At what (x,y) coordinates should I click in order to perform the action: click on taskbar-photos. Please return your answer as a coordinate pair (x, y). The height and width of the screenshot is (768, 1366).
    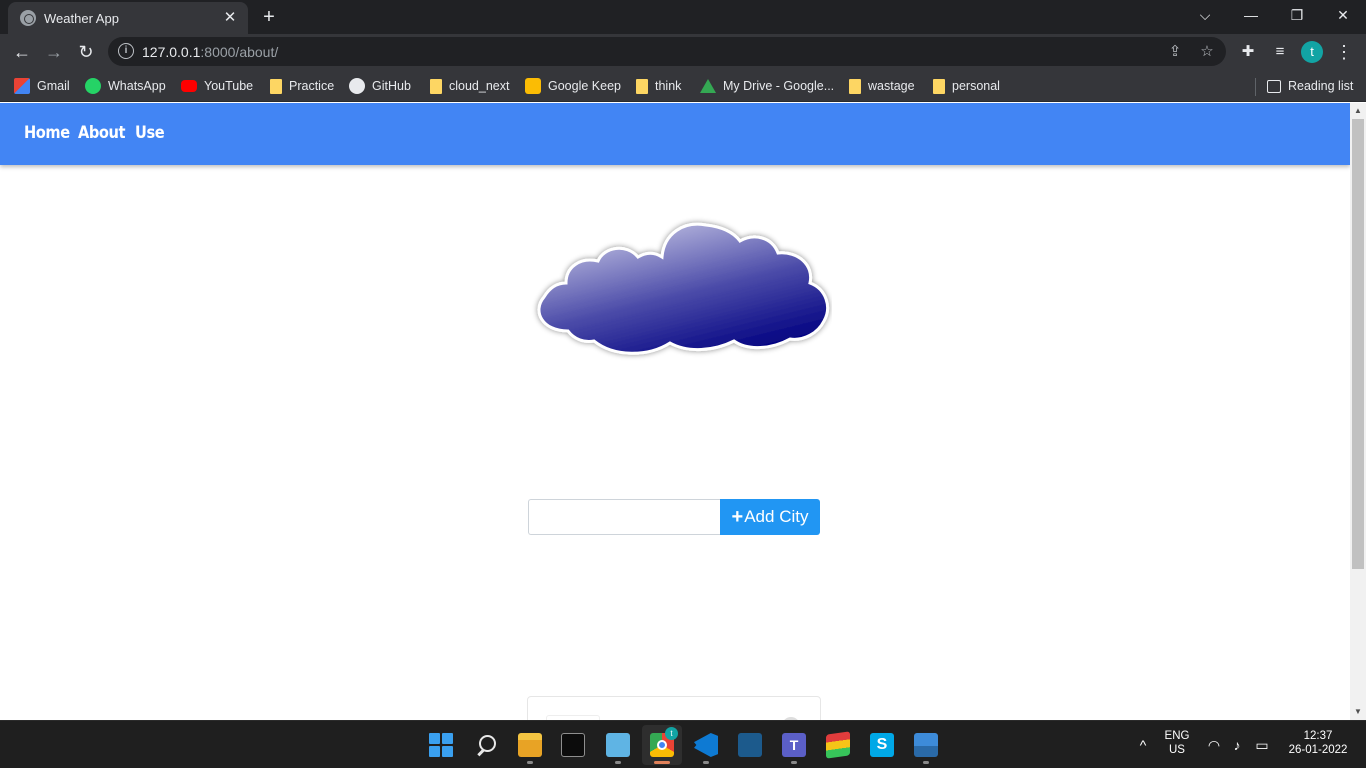
    Looking at the image, I should click on (926, 745).